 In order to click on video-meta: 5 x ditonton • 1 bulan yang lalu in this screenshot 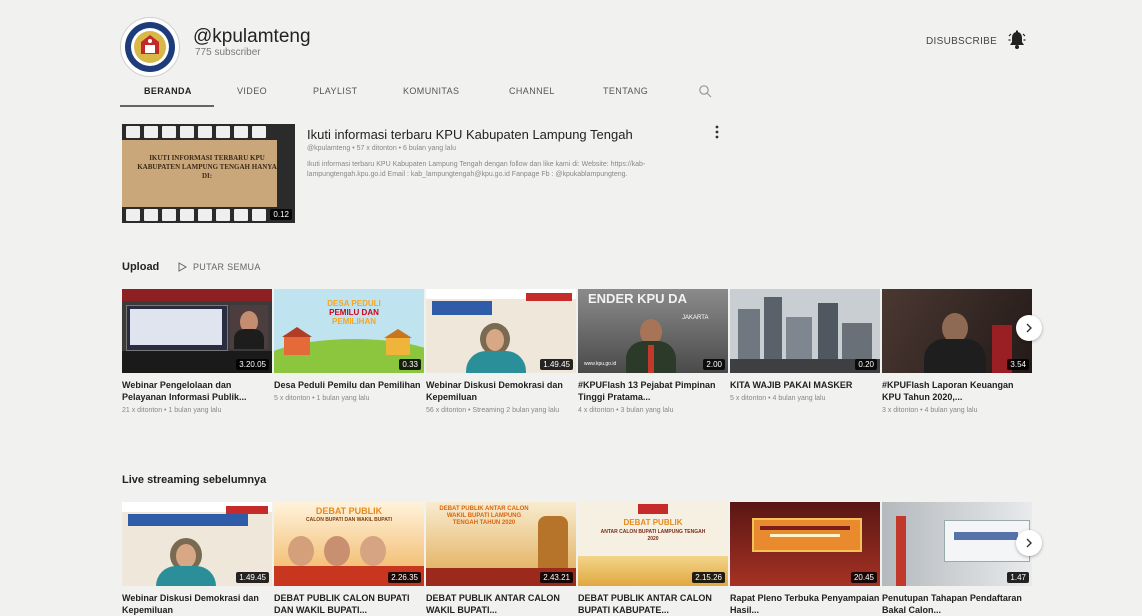, I will do `click(322, 398)`.